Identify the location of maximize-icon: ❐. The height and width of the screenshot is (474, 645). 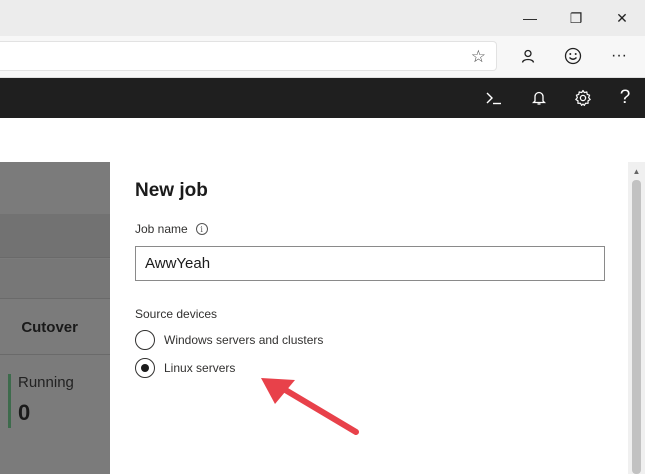
(576, 17).